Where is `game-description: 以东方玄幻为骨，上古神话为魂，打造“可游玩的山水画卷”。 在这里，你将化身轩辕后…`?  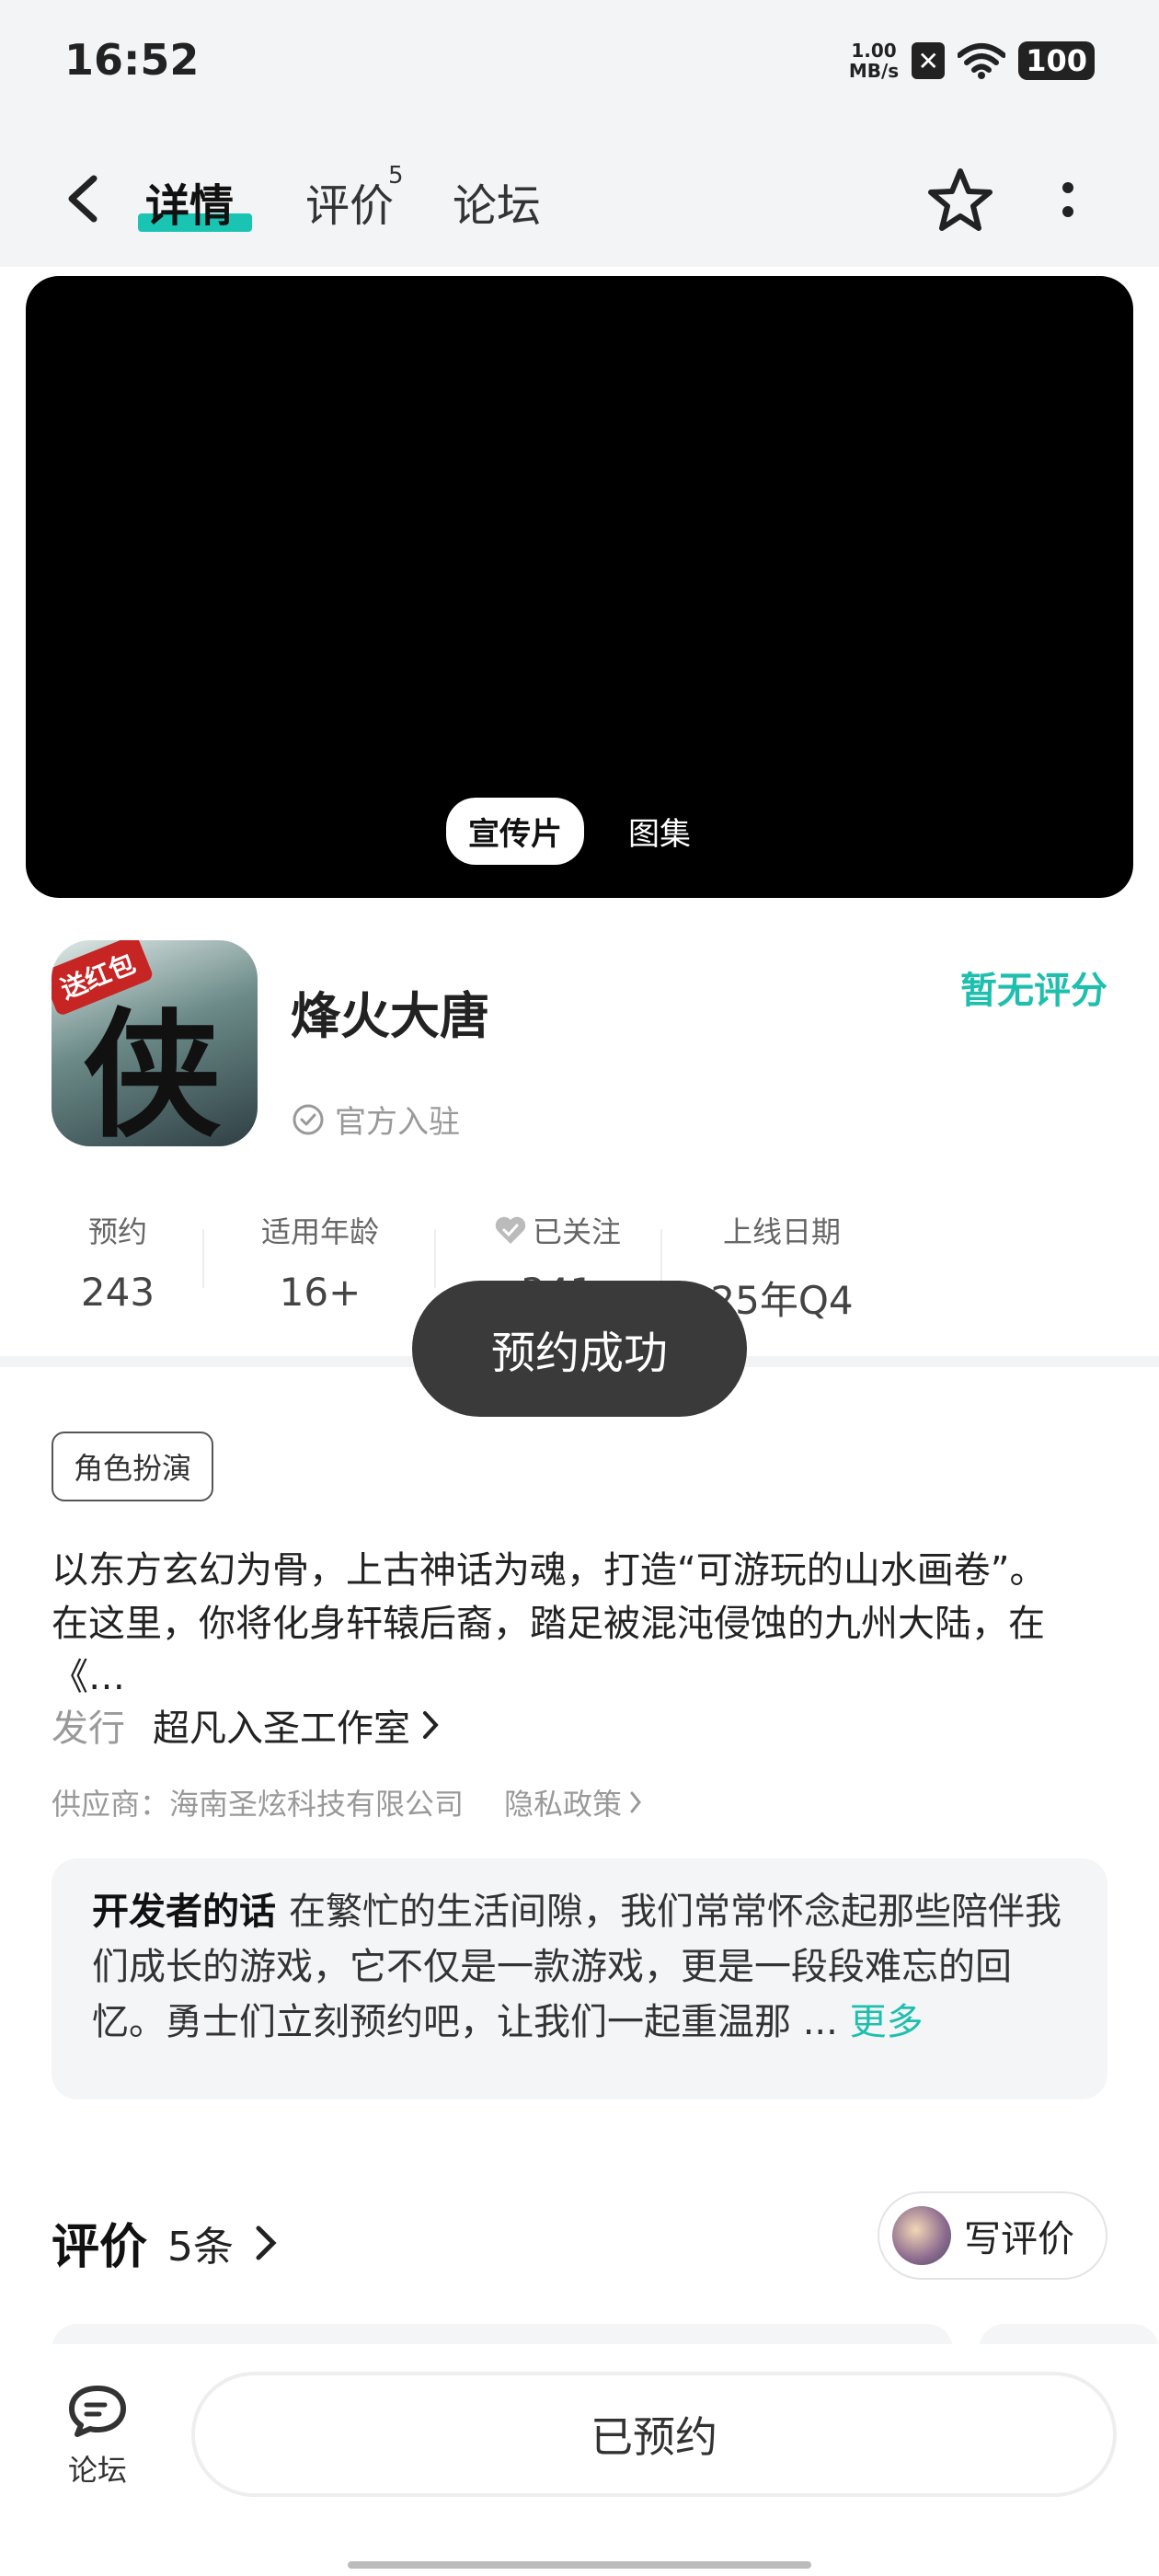 game-description: 以东方玄幻为骨，上古神话为魂，打造“可游玩的山水画卷”。 在这里，你将化身轩辕后… is located at coordinates (580, 1624).